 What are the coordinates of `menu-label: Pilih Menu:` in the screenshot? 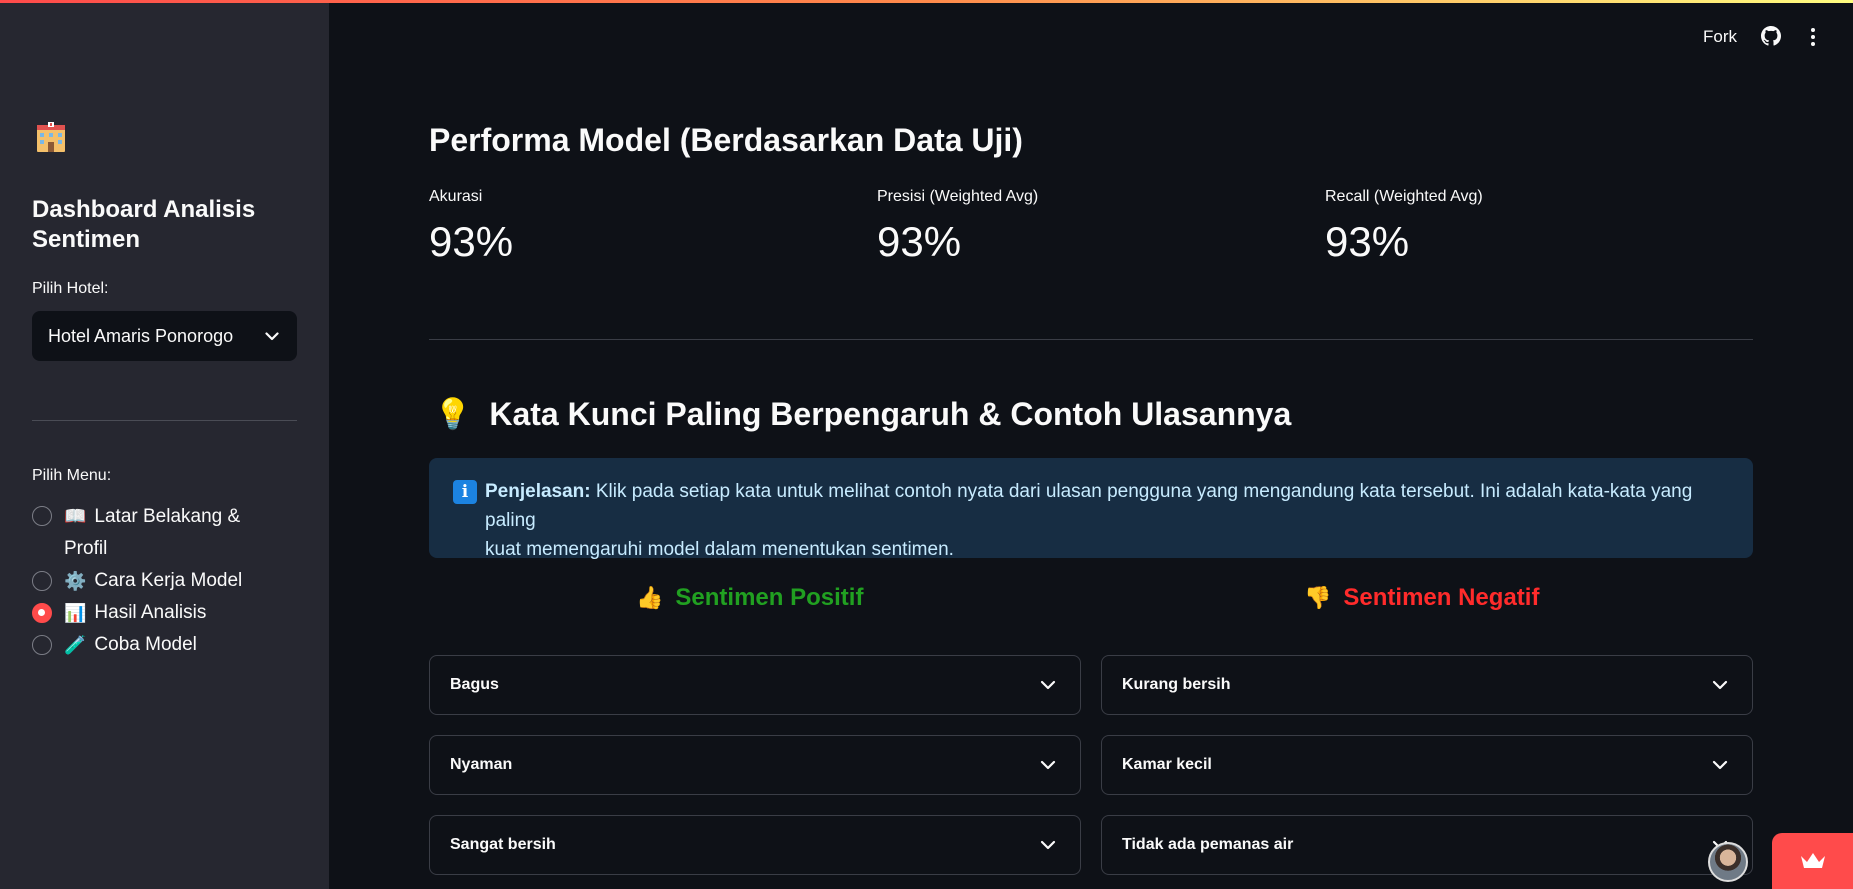 It's located at (72, 475).